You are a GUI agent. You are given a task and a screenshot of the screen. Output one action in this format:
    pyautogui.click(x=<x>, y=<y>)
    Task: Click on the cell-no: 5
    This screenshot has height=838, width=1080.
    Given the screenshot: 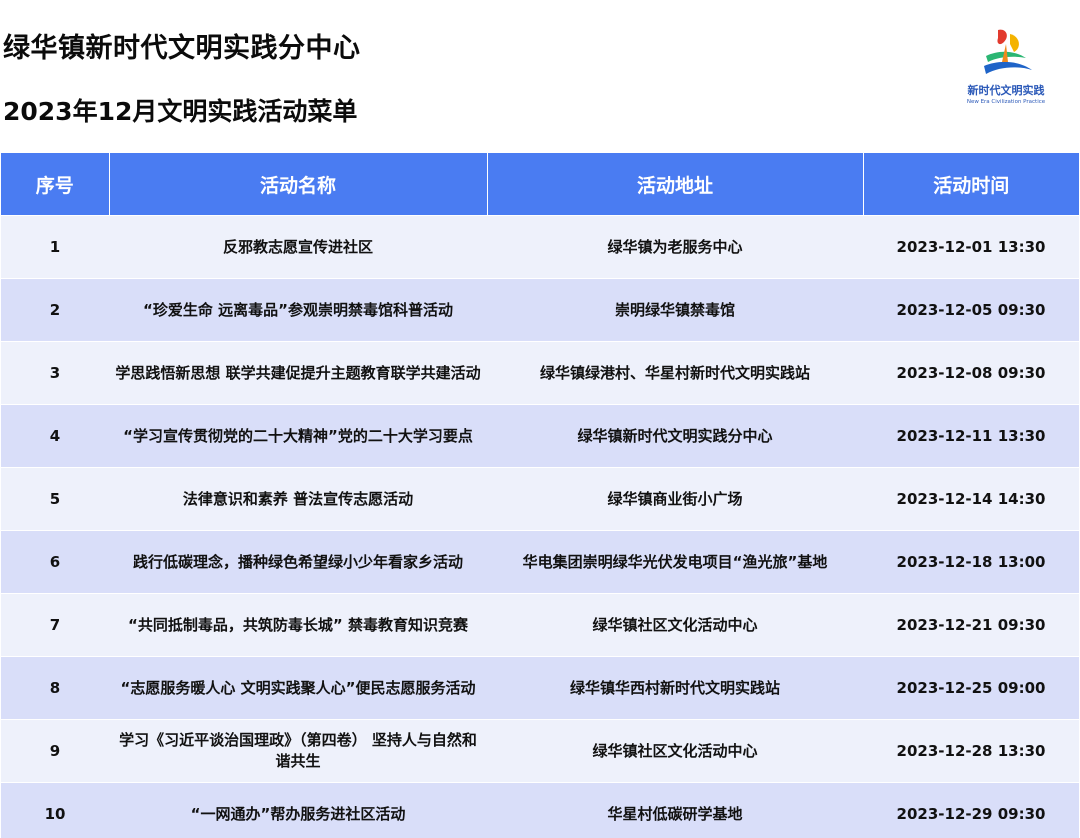 What is the action you would take?
    pyautogui.click(x=55, y=499)
    